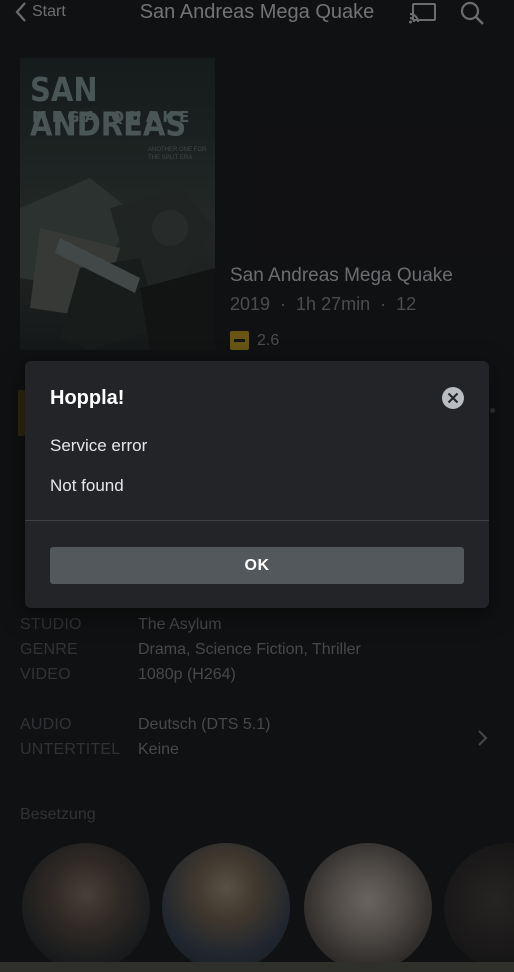  Describe the element at coordinates (87, 398) in the screenshot. I see `dialog-title: Hoppla!` at that location.